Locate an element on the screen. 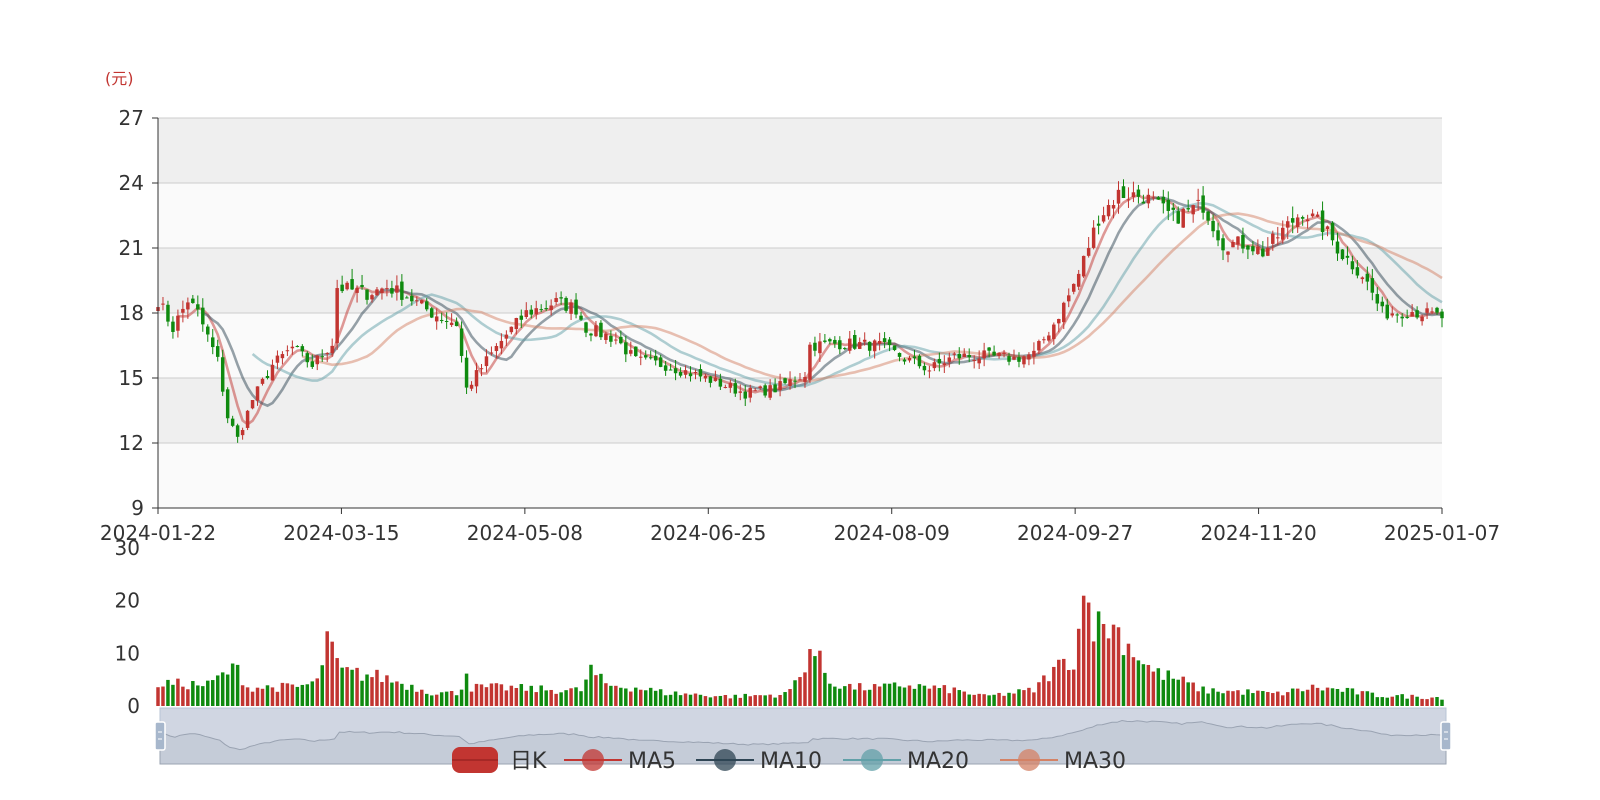 Image resolution: width=1600 pixels, height=800 pixels. zoom-left-handle-icon is located at coordinates (160, 736).